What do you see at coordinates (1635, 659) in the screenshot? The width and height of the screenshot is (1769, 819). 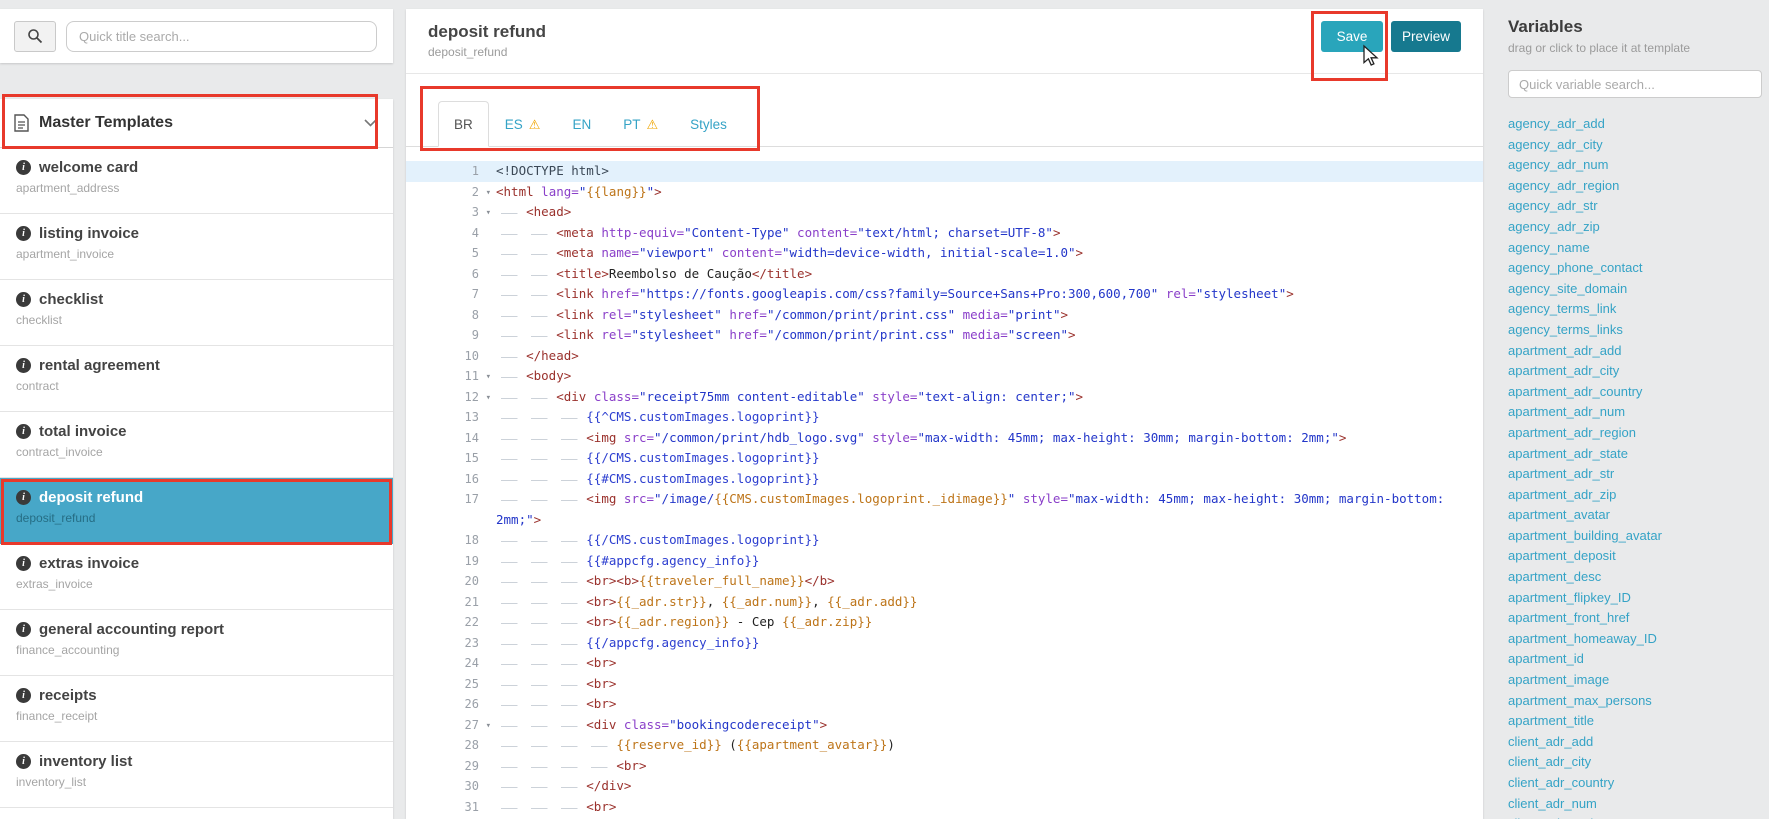 I see `variable-link-apartment_id: apartment_id` at bounding box center [1635, 659].